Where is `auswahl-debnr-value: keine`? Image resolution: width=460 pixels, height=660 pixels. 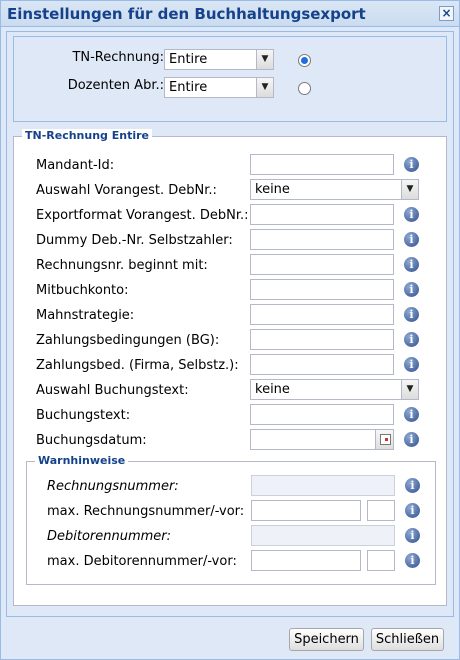
auswahl-debnr-value: keine is located at coordinates (272, 189).